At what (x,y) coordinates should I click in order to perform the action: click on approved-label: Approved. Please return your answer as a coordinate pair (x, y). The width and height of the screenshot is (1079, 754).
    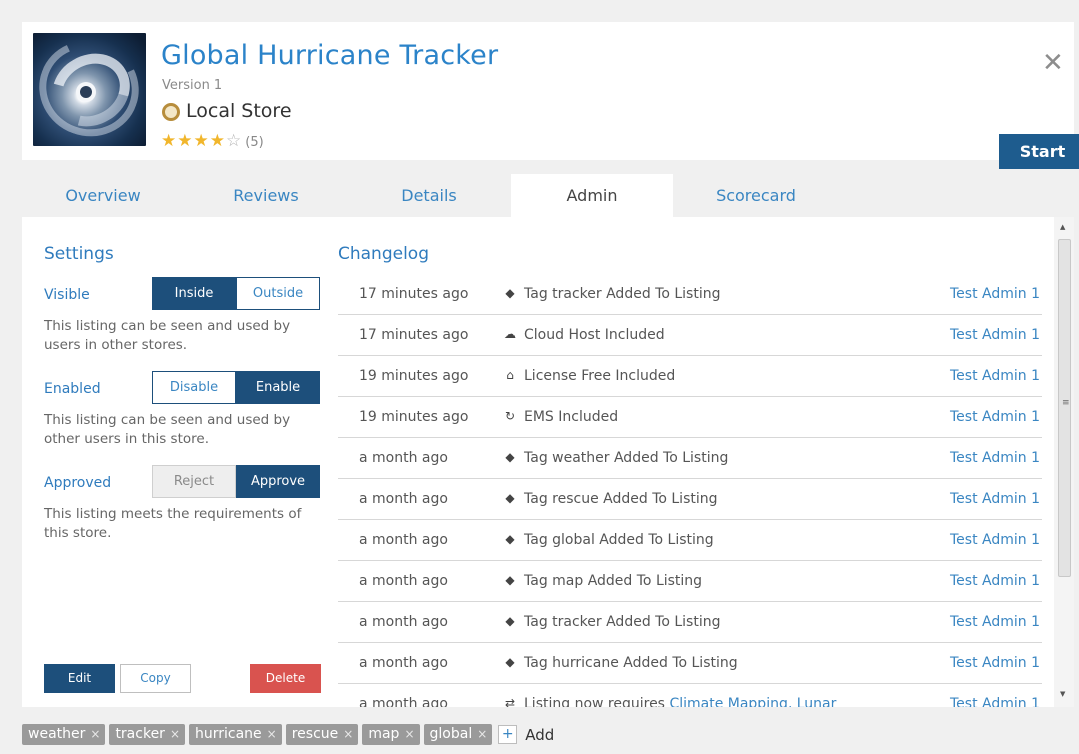
    Looking at the image, I should click on (78, 483).